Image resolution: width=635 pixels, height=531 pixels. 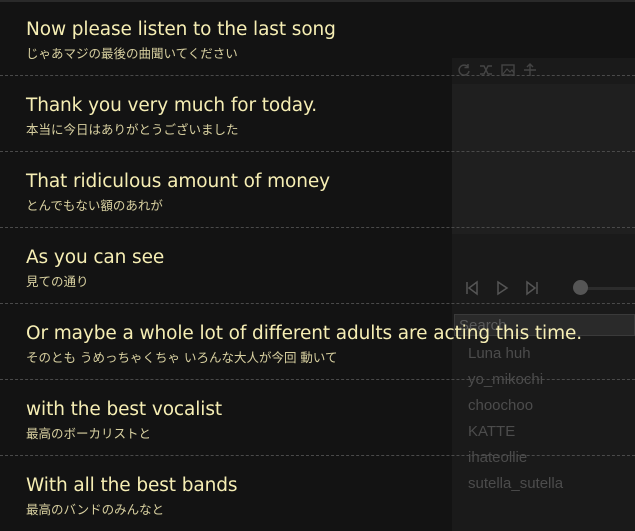 What do you see at coordinates (94, 205) in the screenshot?
I see `lyric-japanese: とんでもない額のあれが` at bounding box center [94, 205].